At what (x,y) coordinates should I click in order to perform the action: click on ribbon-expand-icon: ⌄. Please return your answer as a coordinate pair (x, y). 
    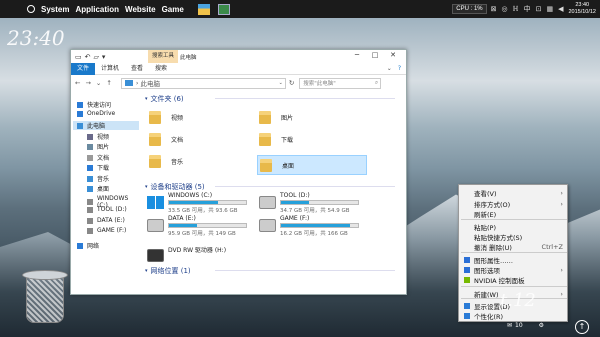
    Looking at the image, I should click on (389, 68).